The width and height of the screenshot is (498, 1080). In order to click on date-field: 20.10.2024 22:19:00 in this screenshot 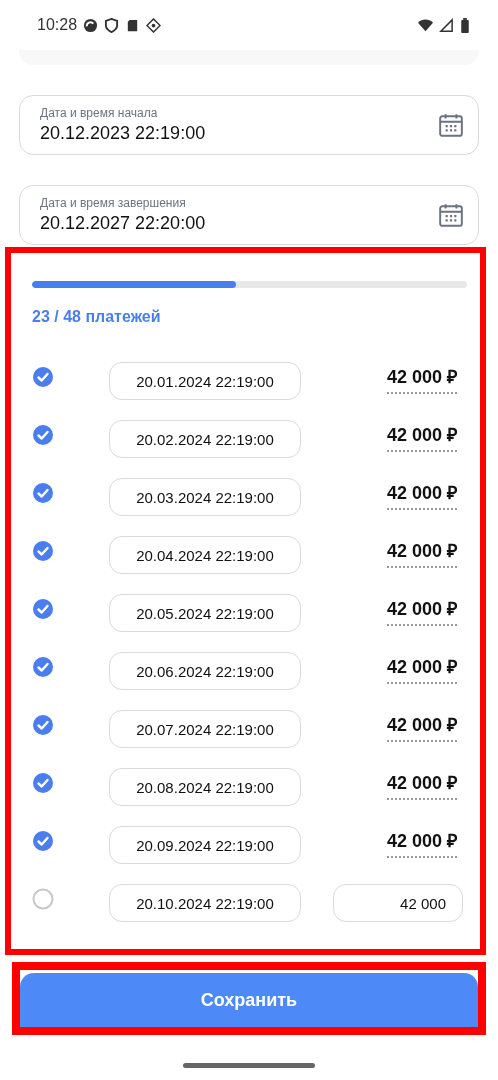, I will do `click(205, 903)`.